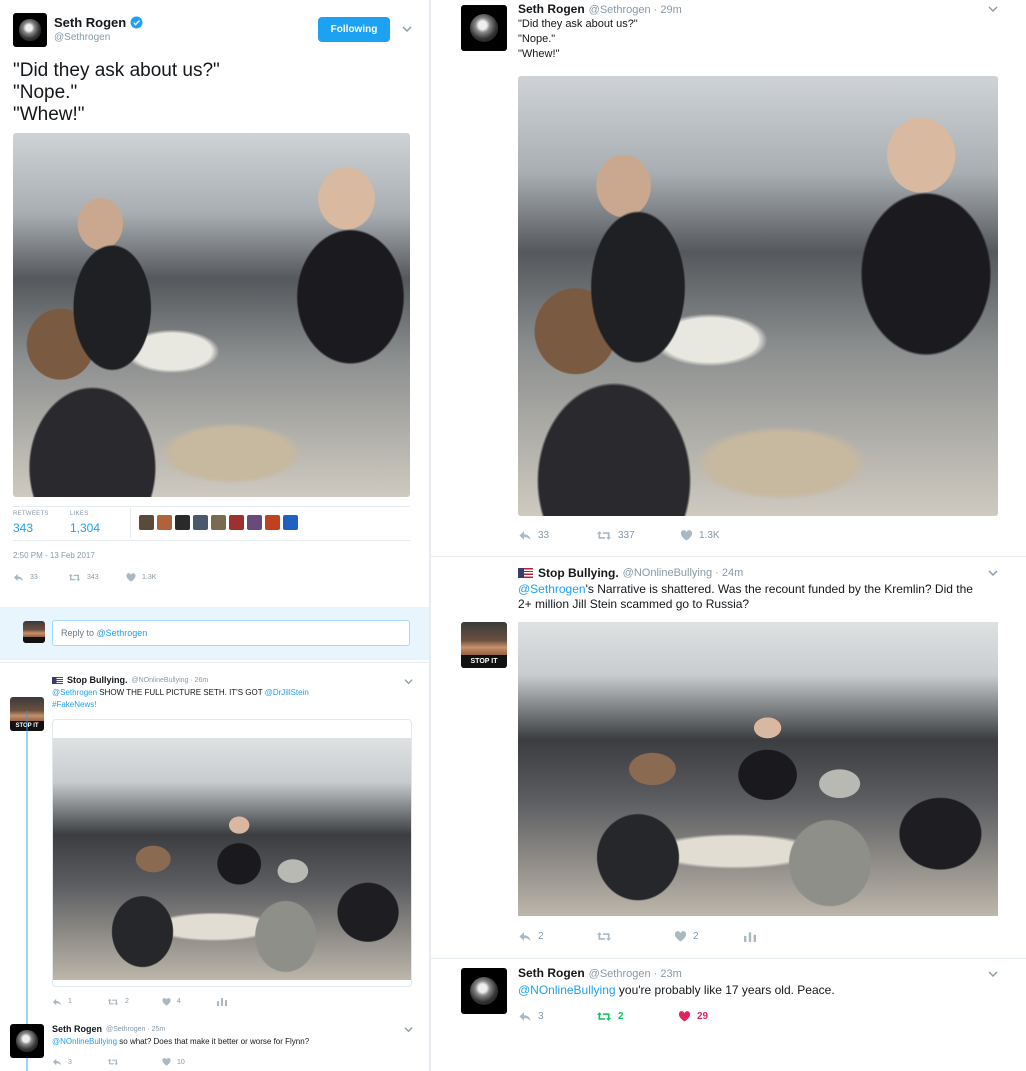  I want to click on author-handle: @Sethrogen · 23m, so click(635, 974).